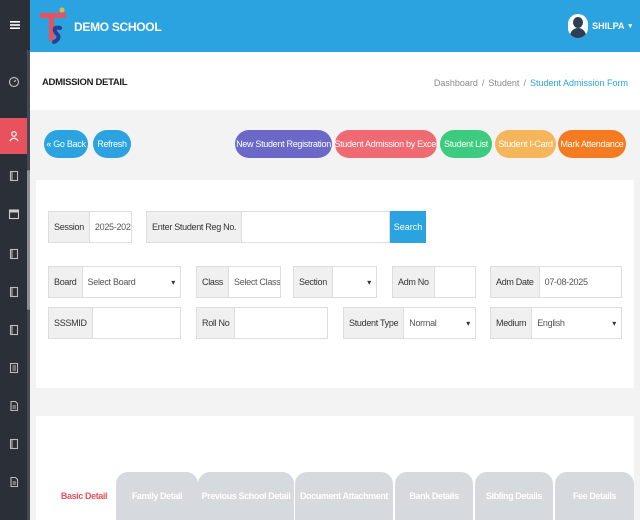 The width and height of the screenshot is (640, 520). I want to click on board-select: Select Board, so click(112, 282).